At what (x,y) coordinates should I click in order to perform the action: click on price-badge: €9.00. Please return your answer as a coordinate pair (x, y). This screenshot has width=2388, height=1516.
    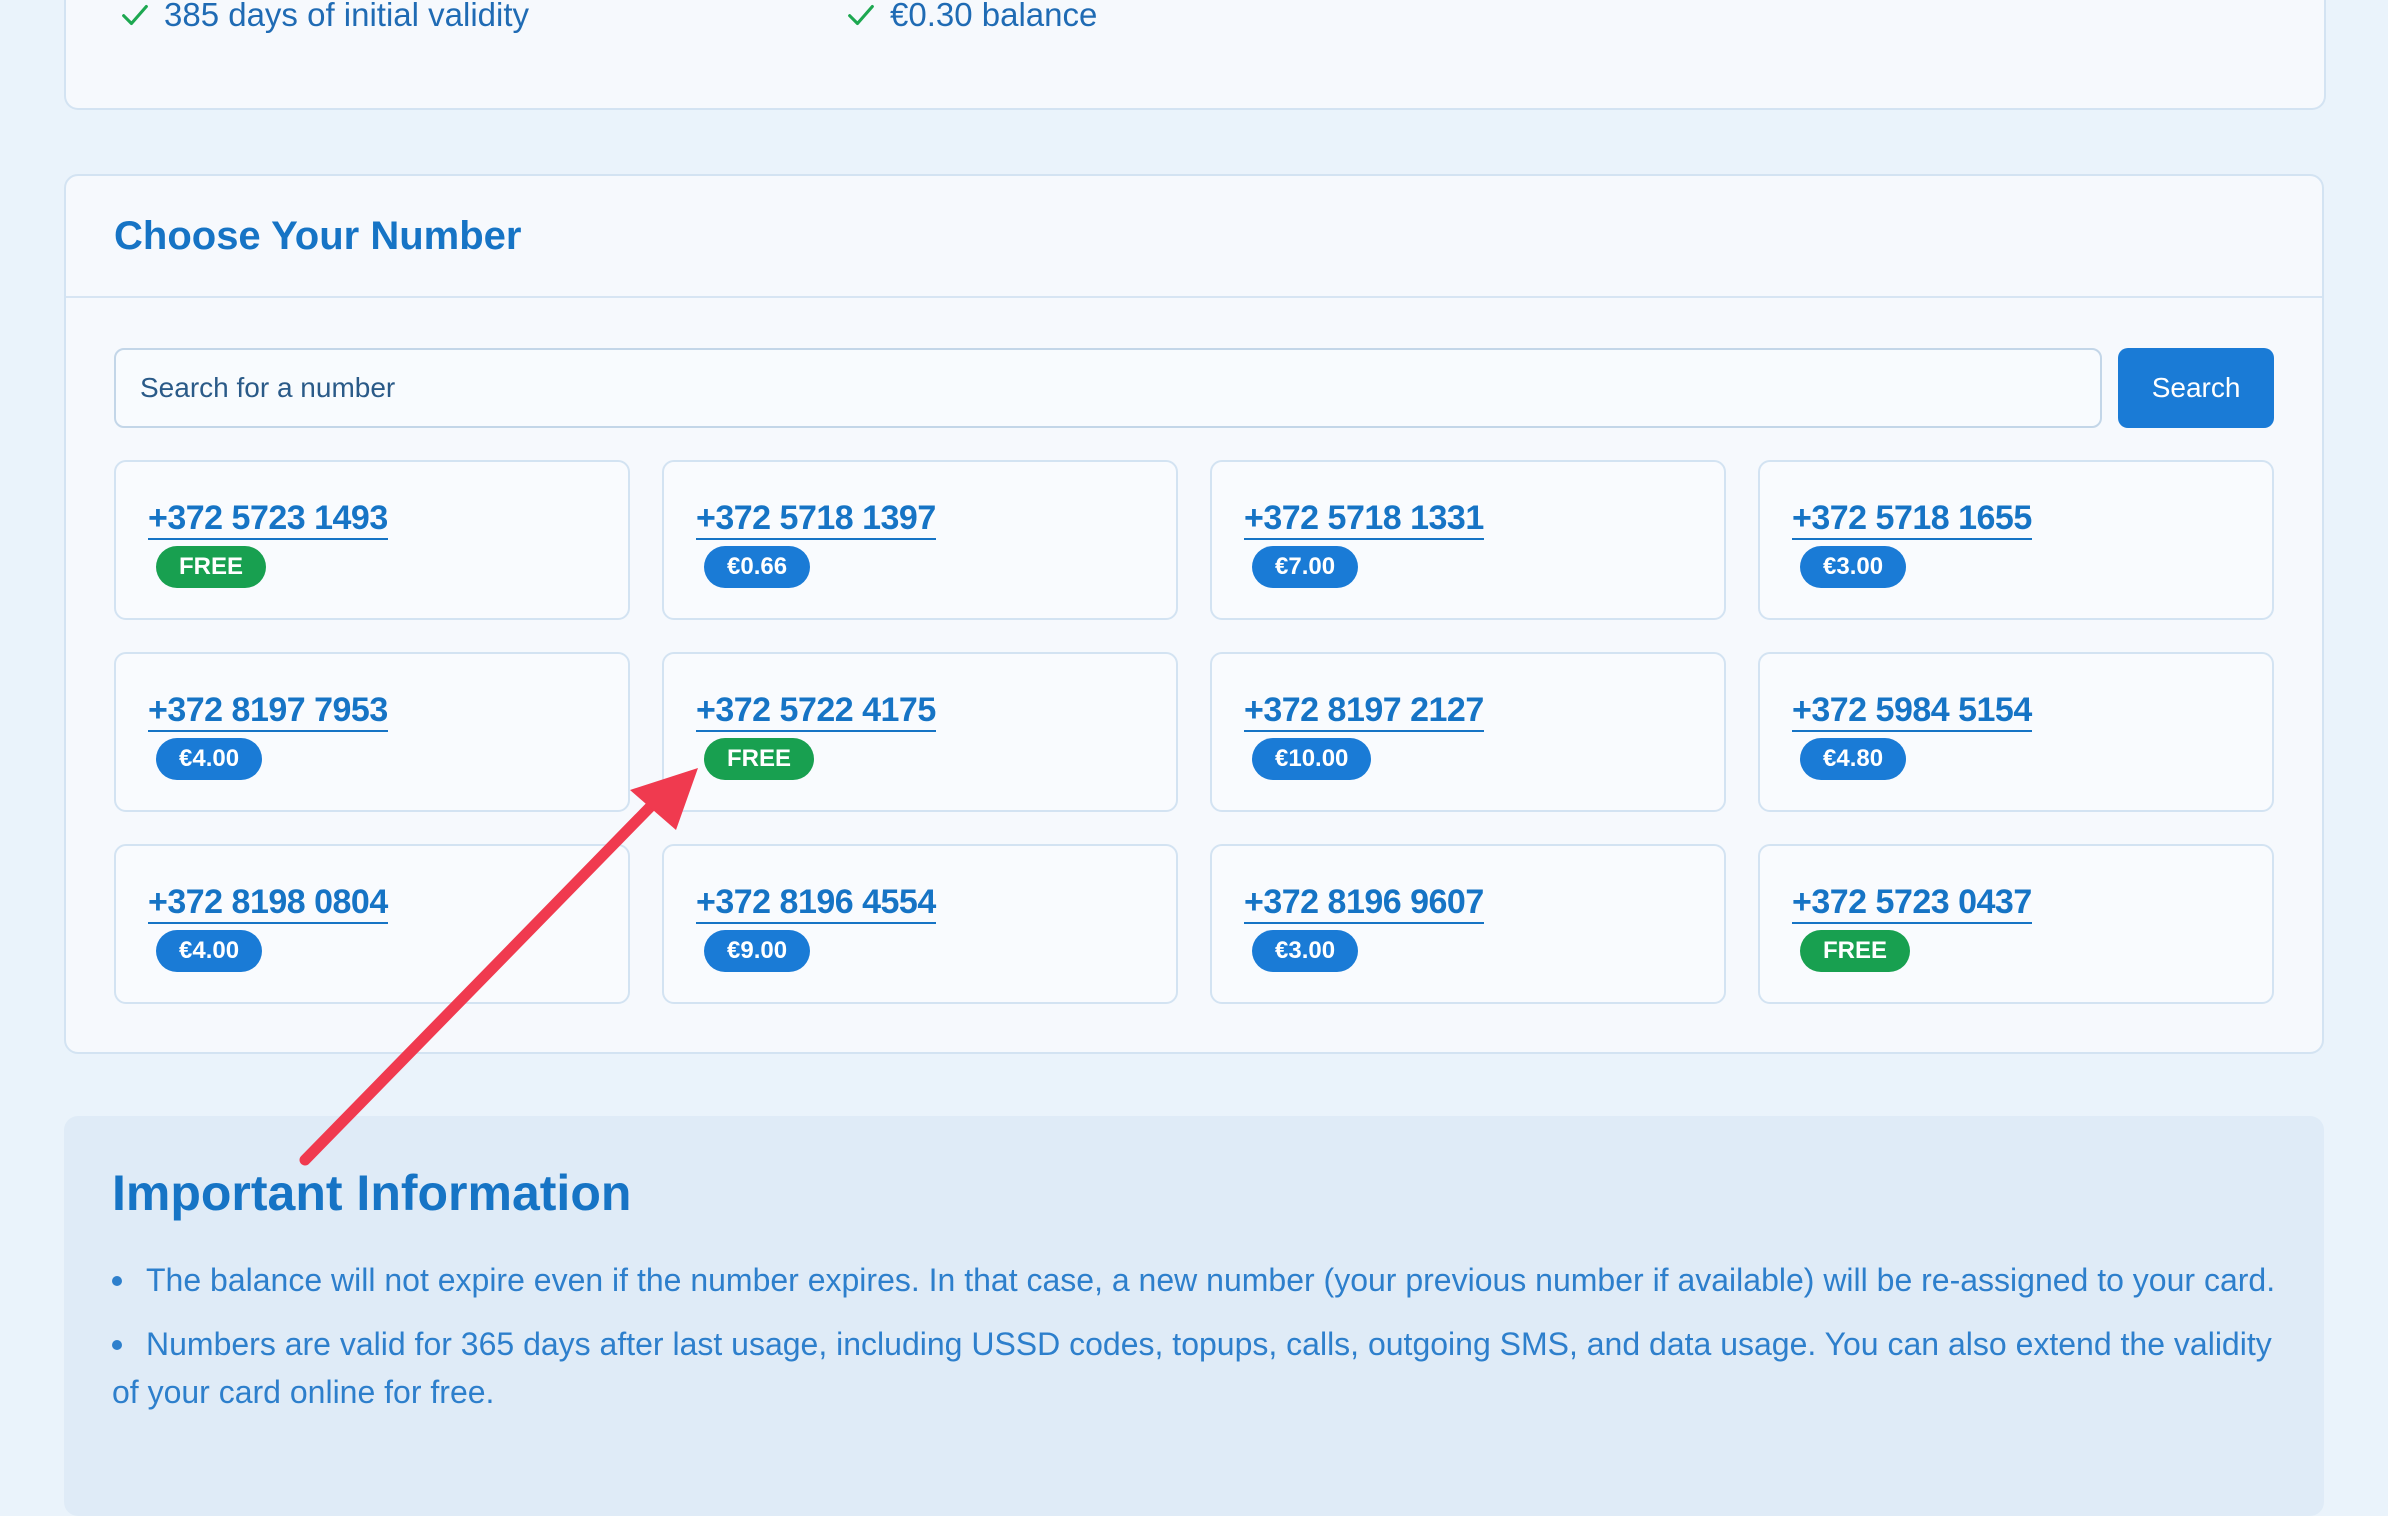
    Looking at the image, I should click on (757, 951).